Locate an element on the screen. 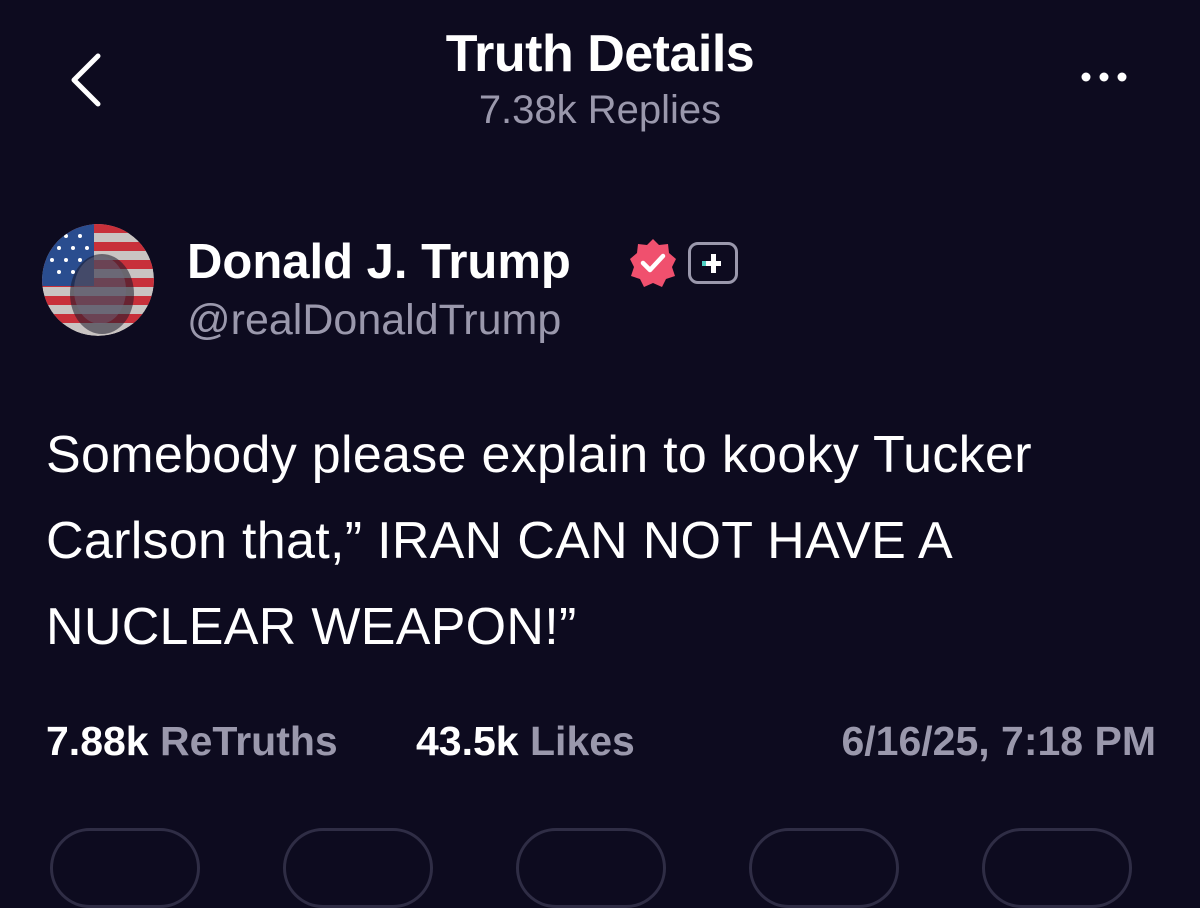  share-button is located at coordinates (824, 868).